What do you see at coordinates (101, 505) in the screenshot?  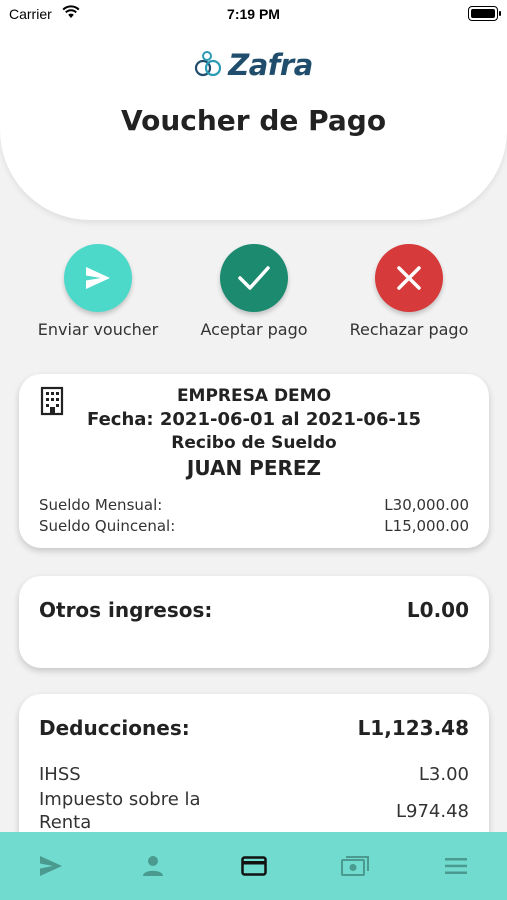 I see `monthly-salary-label: Sueldo Mensual:` at bounding box center [101, 505].